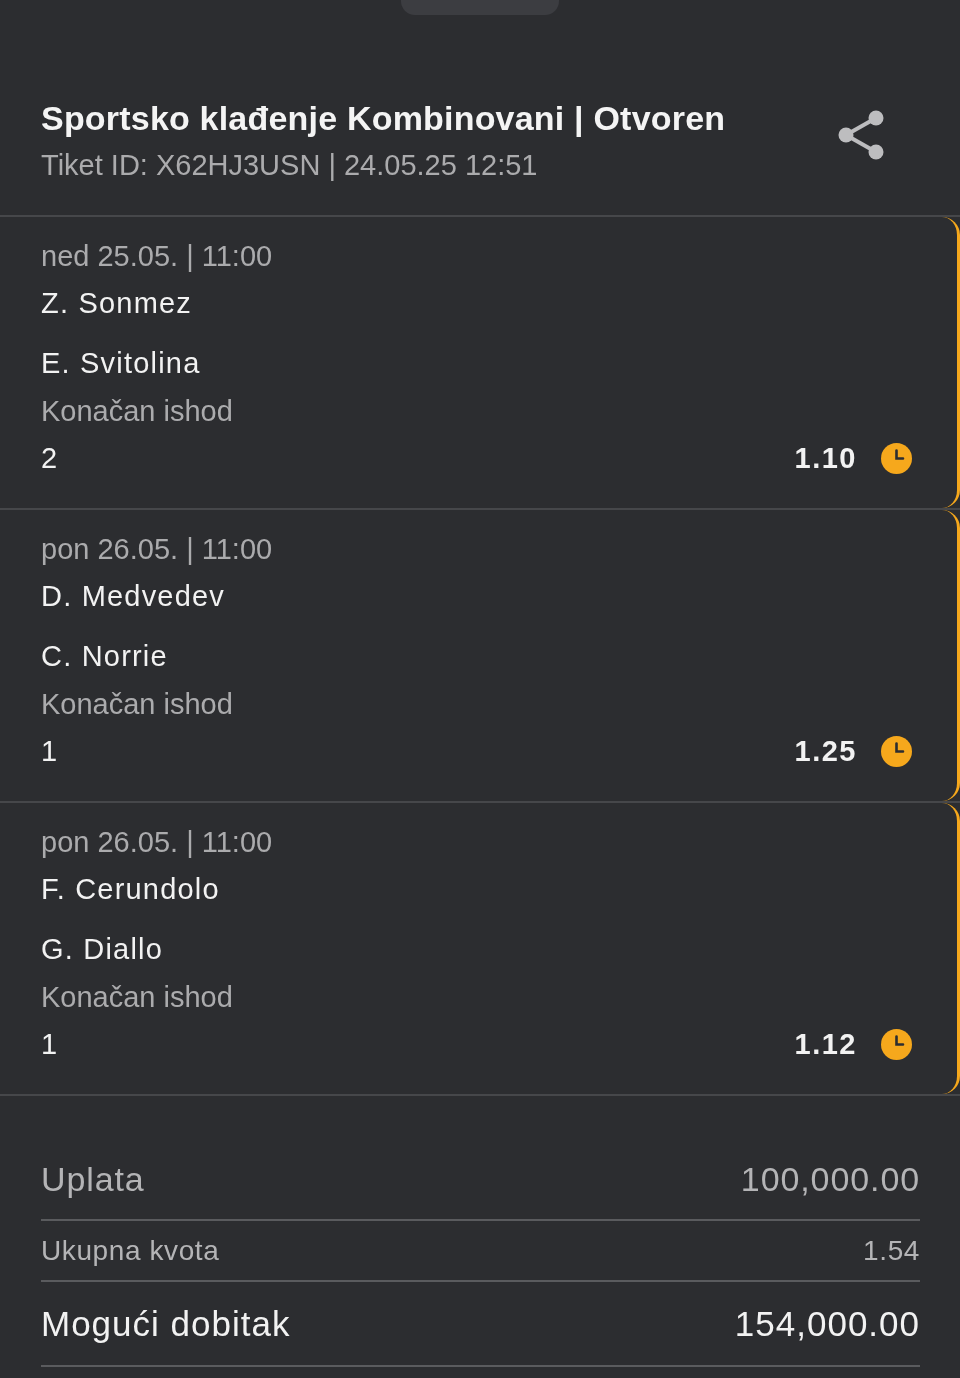 Image resolution: width=960 pixels, height=1378 pixels. What do you see at coordinates (825, 751) in the screenshot?
I see `odds-value: 1.25` at bounding box center [825, 751].